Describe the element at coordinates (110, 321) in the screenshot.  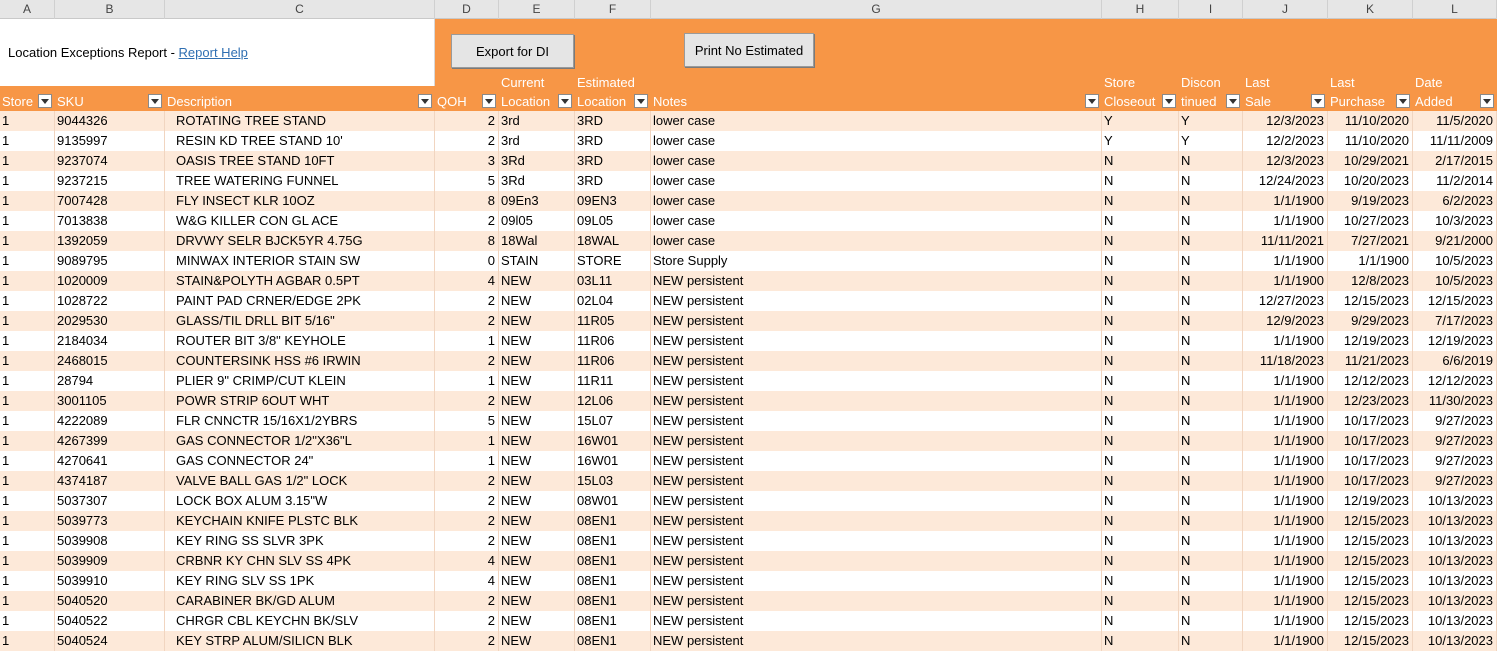
I see `cell-sku: 2029530` at that location.